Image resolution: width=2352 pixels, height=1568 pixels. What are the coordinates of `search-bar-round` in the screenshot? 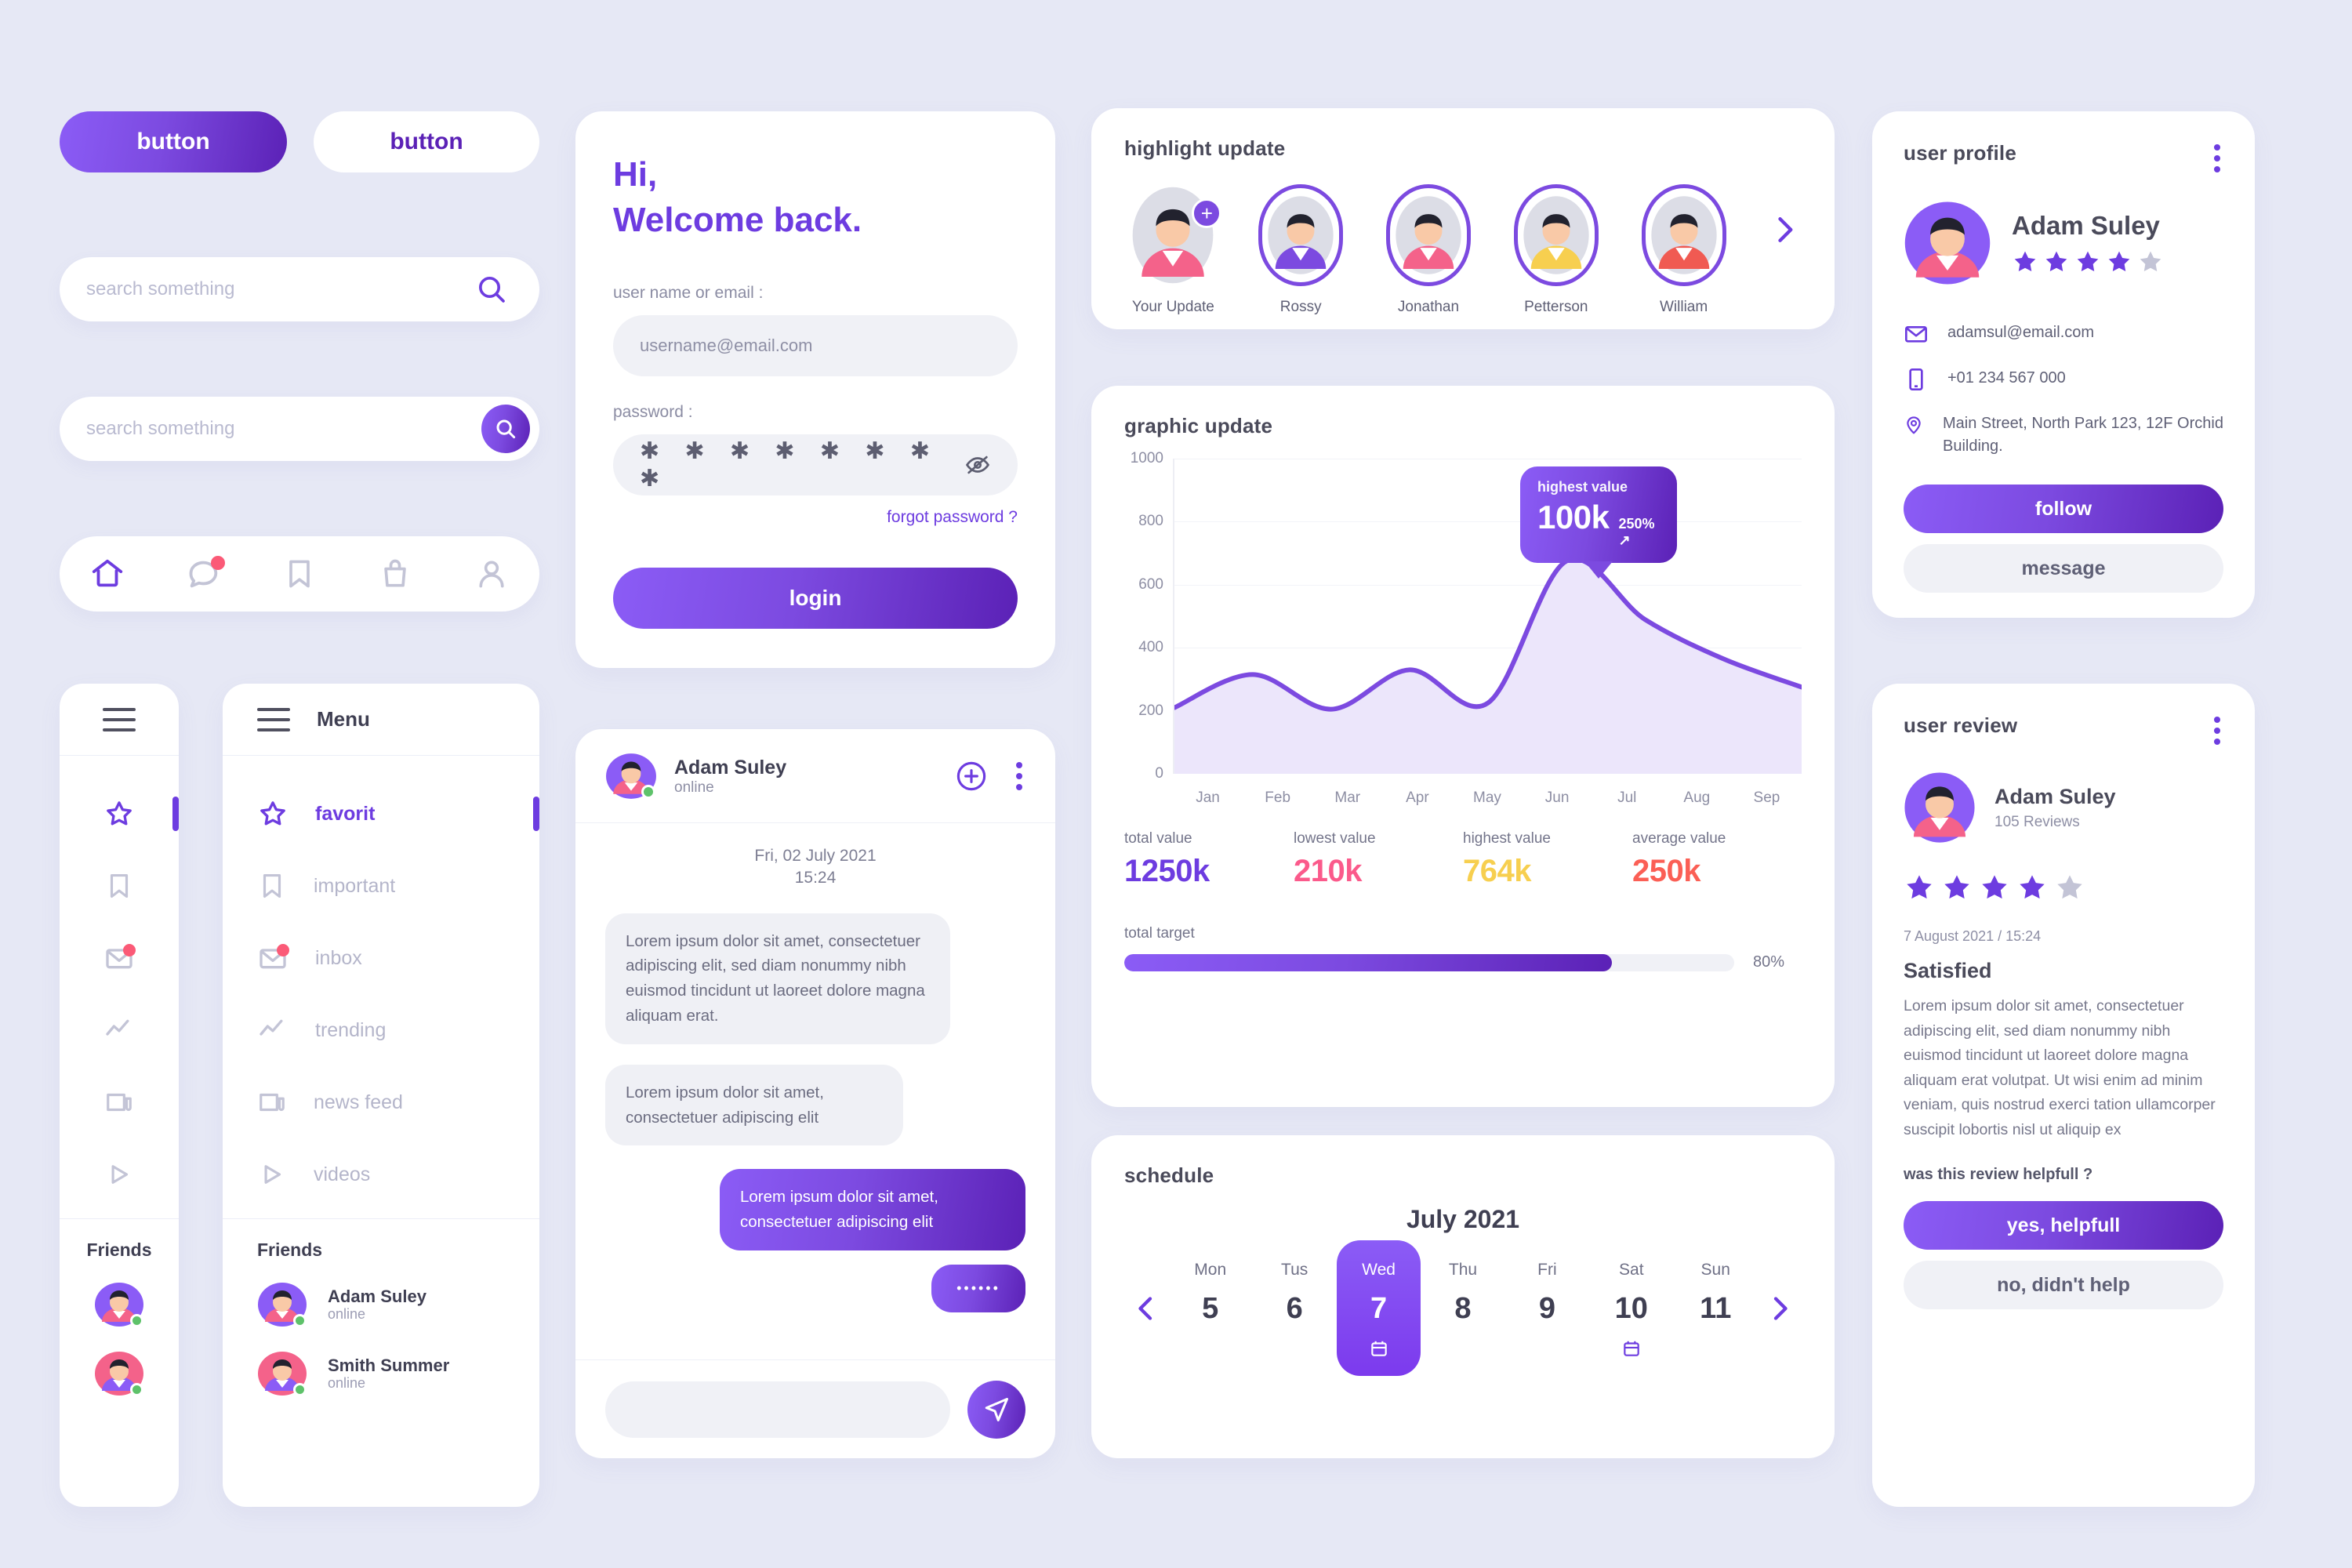 It's located at (299, 429).